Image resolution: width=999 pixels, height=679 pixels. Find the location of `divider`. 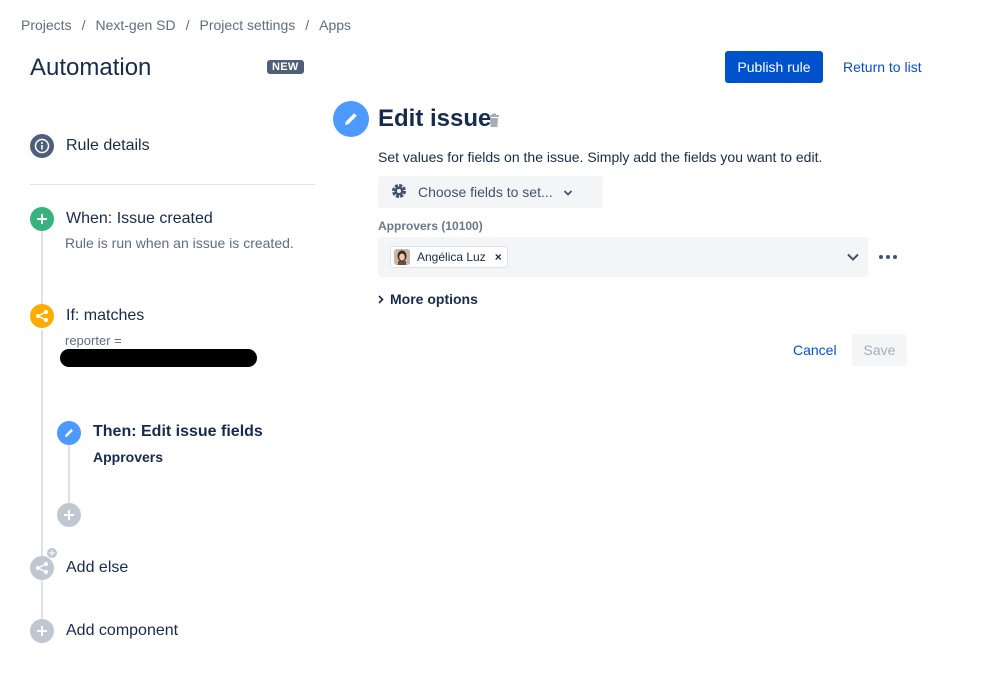

divider is located at coordinates (172, 184).